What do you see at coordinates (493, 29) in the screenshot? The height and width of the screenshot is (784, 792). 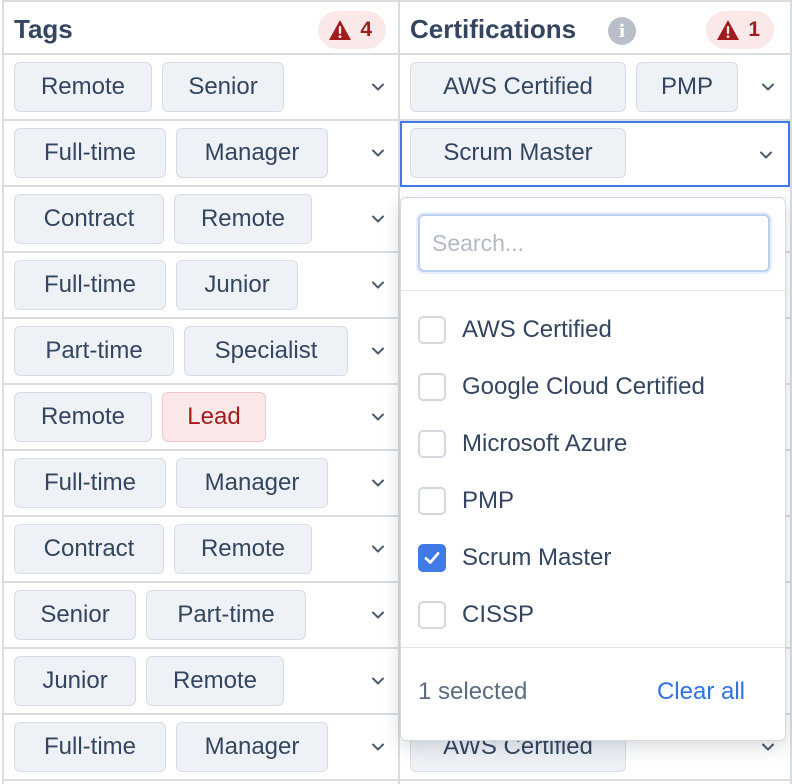 I see `certifications-header-title: Certifications` at bounding box center [493, 29].